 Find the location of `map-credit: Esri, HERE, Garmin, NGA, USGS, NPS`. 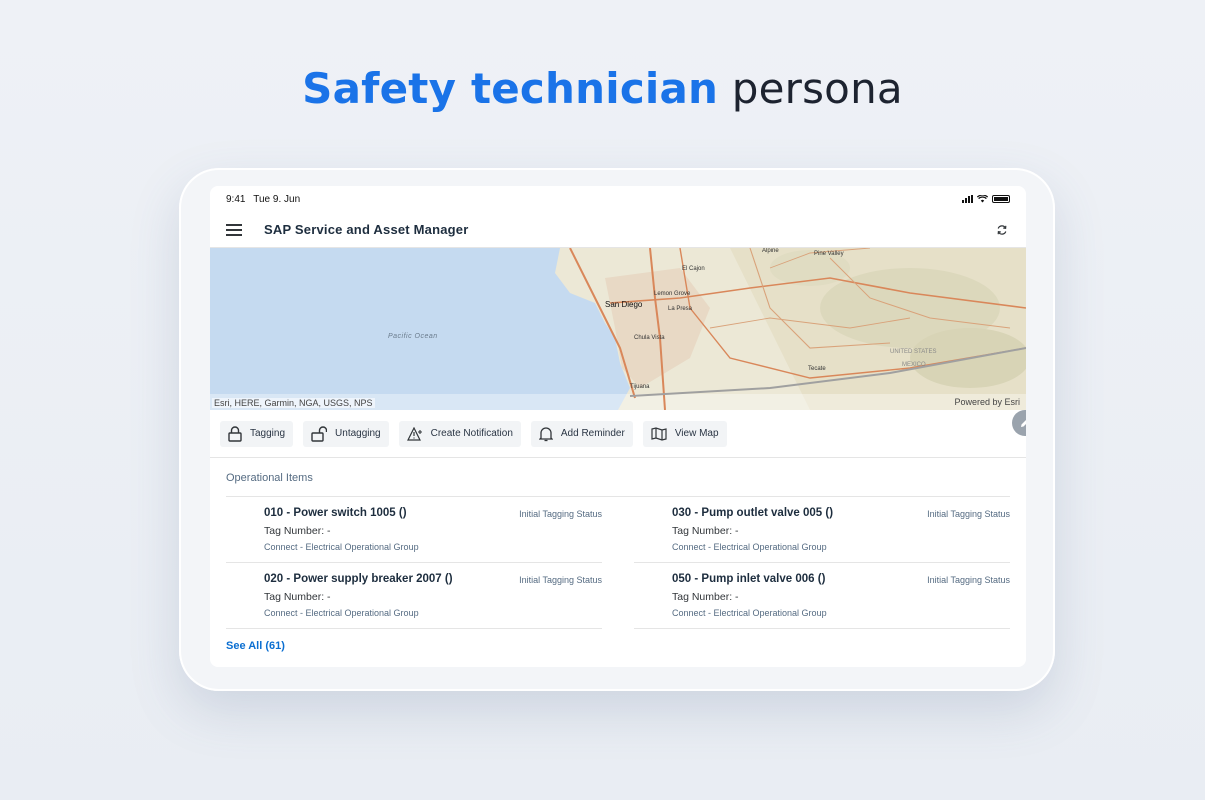

map-credit: Esri, HERE, Garmin, NGA, USGS, NPS is located at coordinates (293, 403).